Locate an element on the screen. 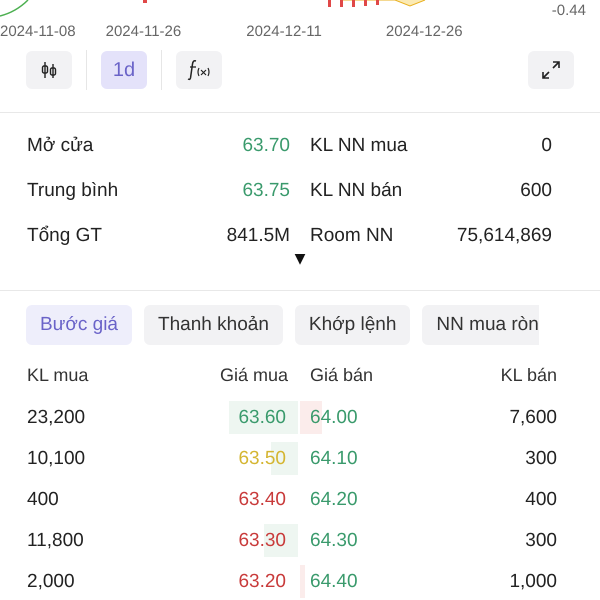 This screenshot has width=600, height=600. tab: Bước giá is located at coordinates (79, 325).